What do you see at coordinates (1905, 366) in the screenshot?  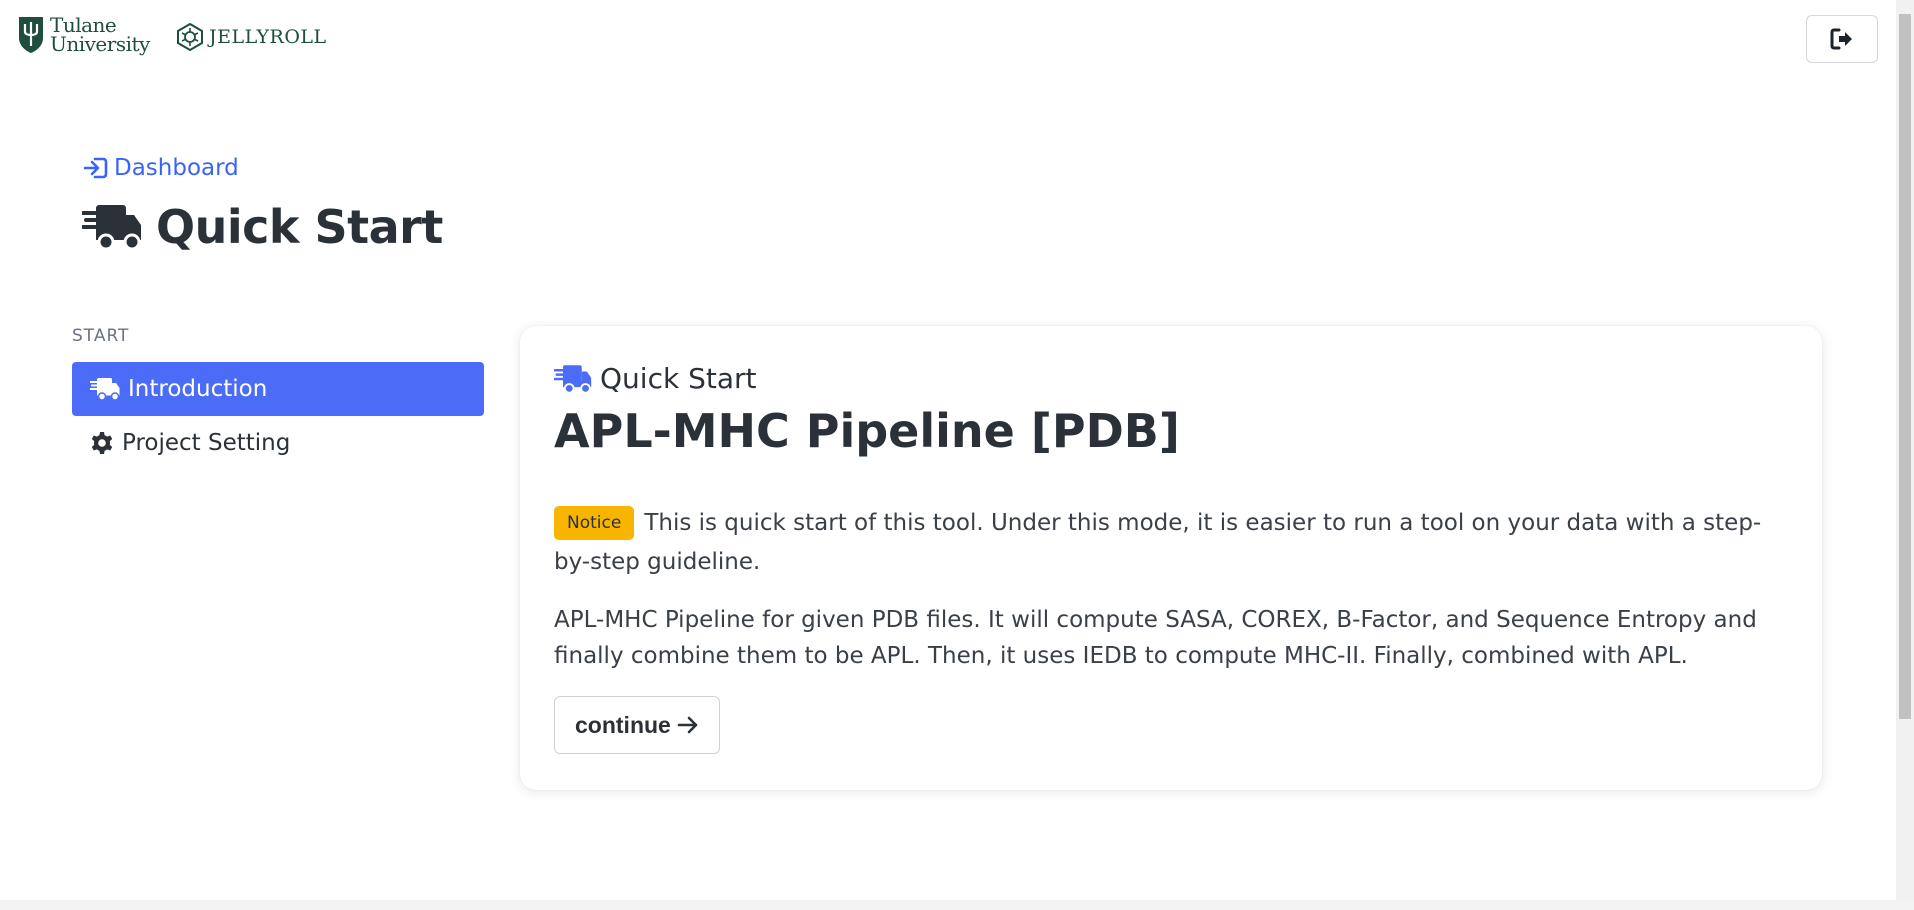 I see `scrollbar-thumb` at bounding box center [1905, 366].